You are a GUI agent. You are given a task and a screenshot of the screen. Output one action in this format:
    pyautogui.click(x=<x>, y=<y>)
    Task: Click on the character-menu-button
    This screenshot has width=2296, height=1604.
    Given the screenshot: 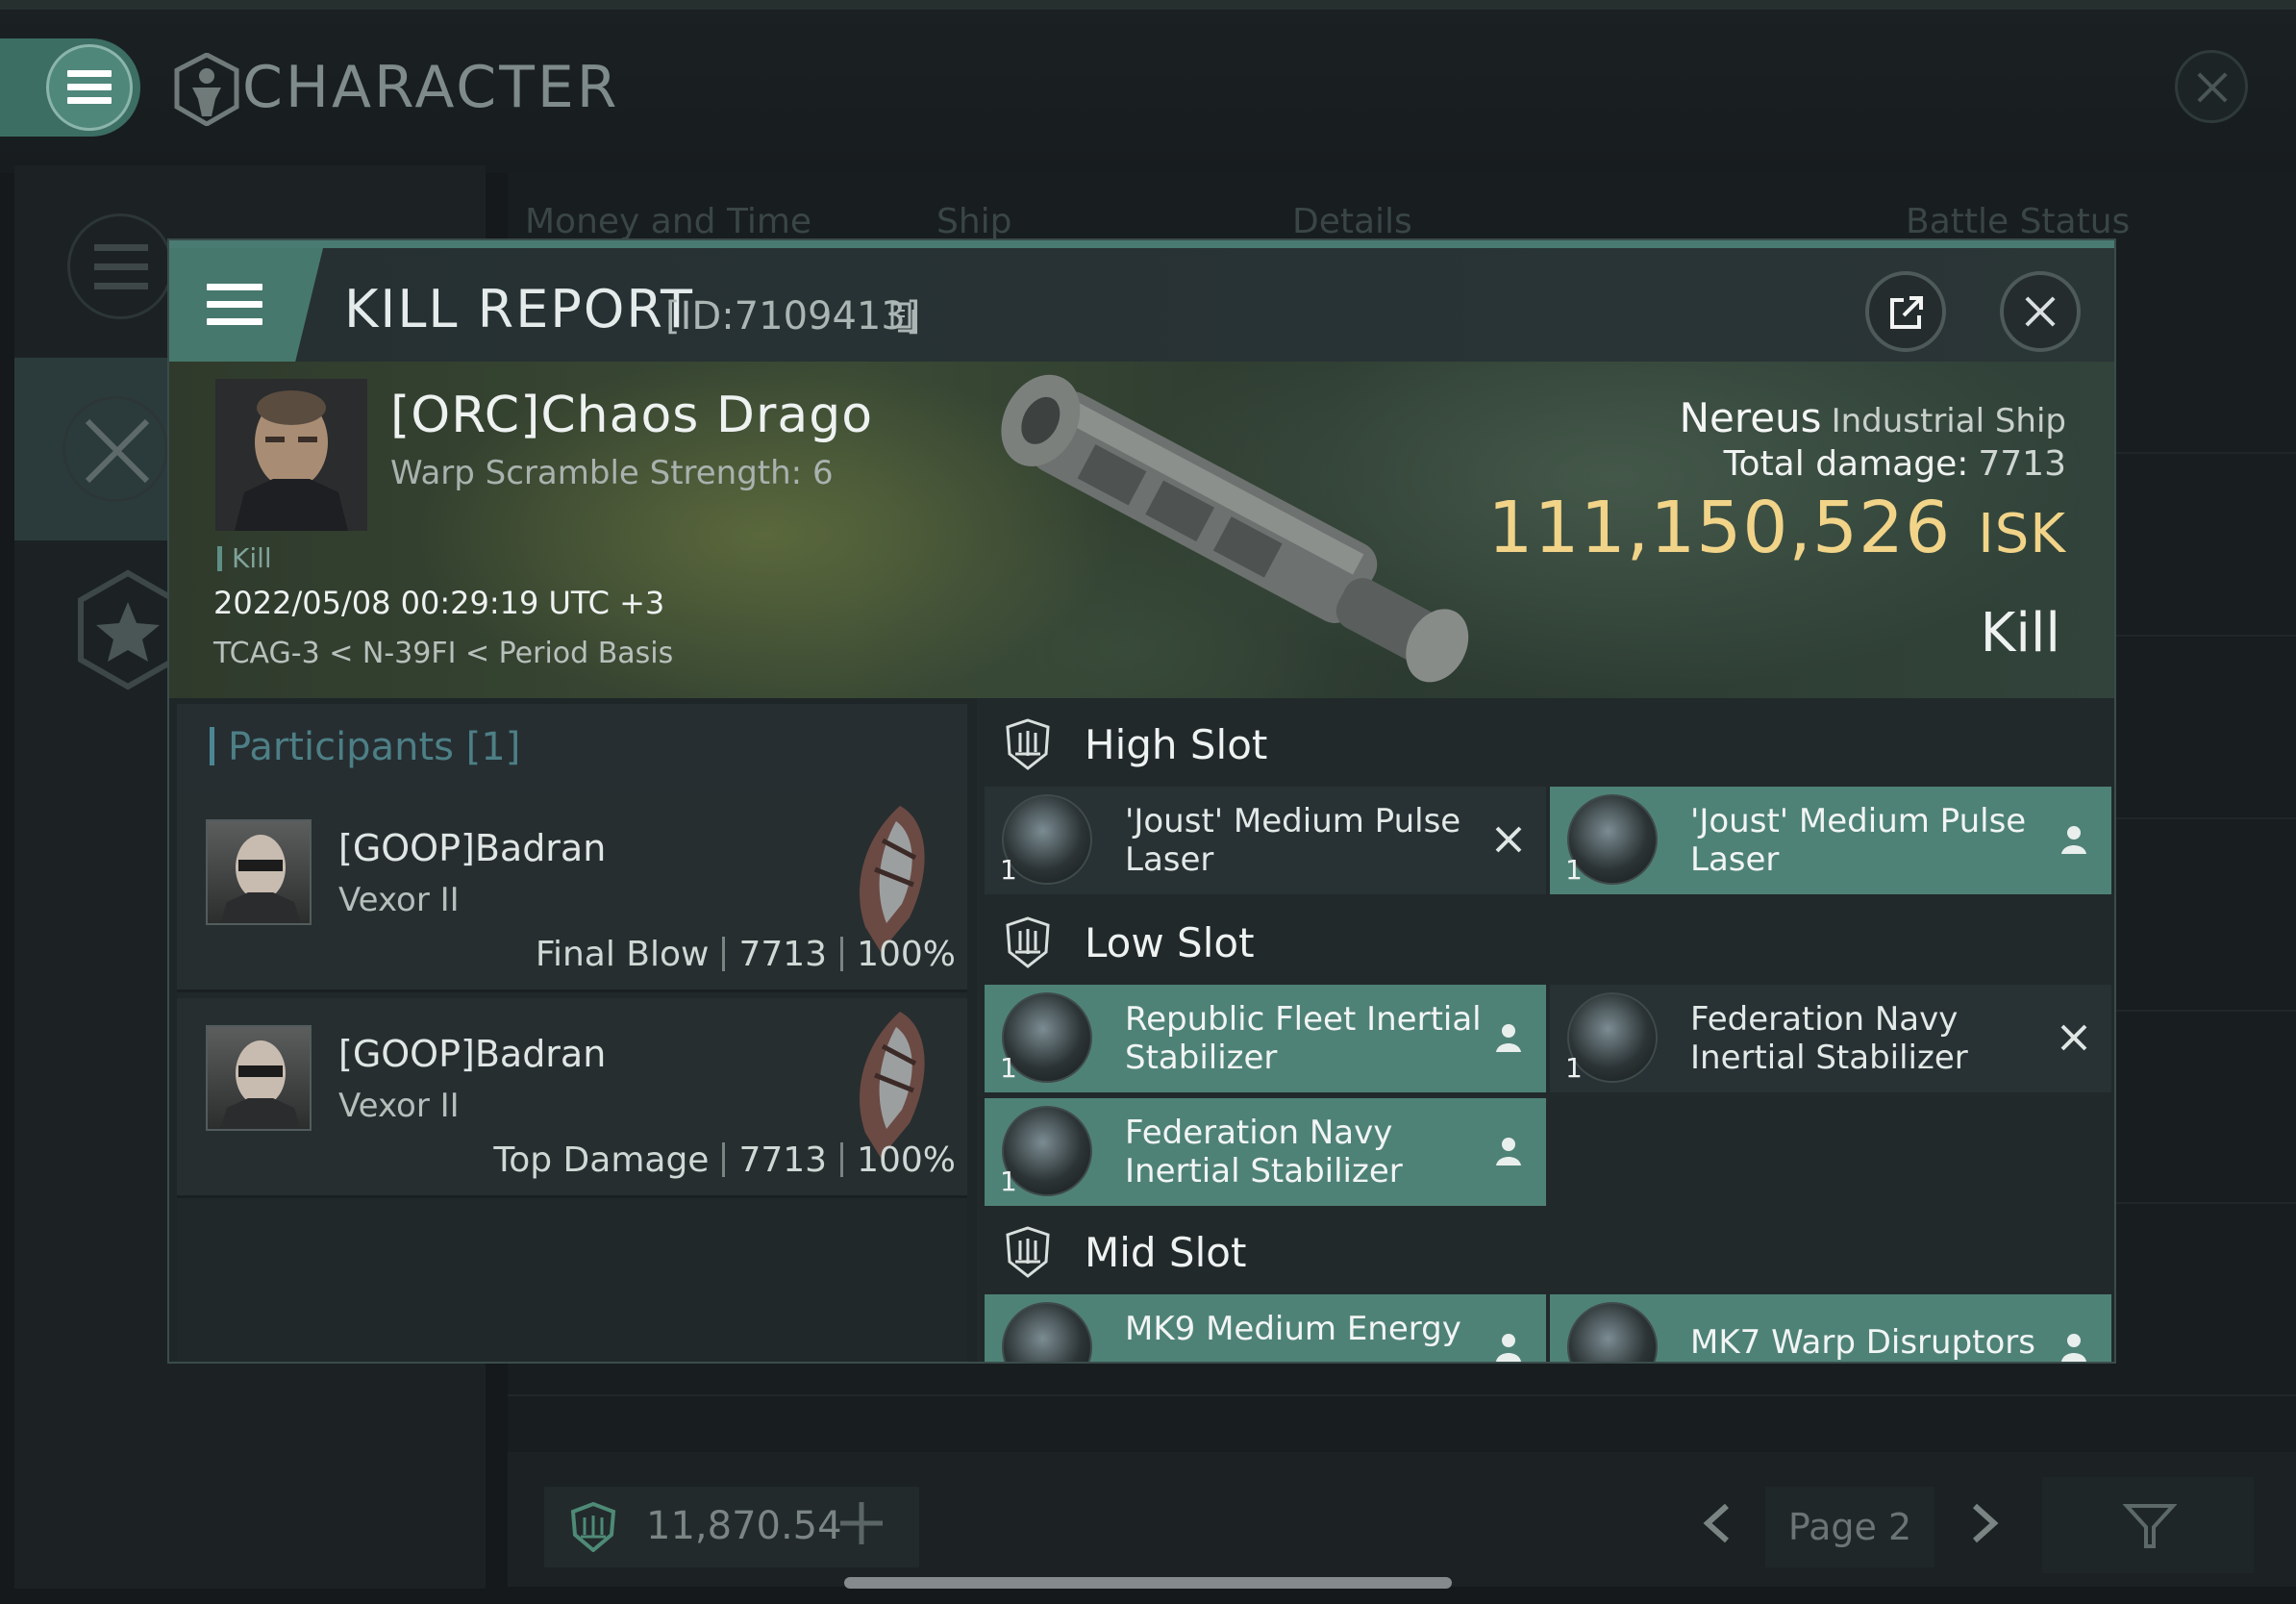 What is the action you would take?
    pyautogui.click(x=70, y=87)
    